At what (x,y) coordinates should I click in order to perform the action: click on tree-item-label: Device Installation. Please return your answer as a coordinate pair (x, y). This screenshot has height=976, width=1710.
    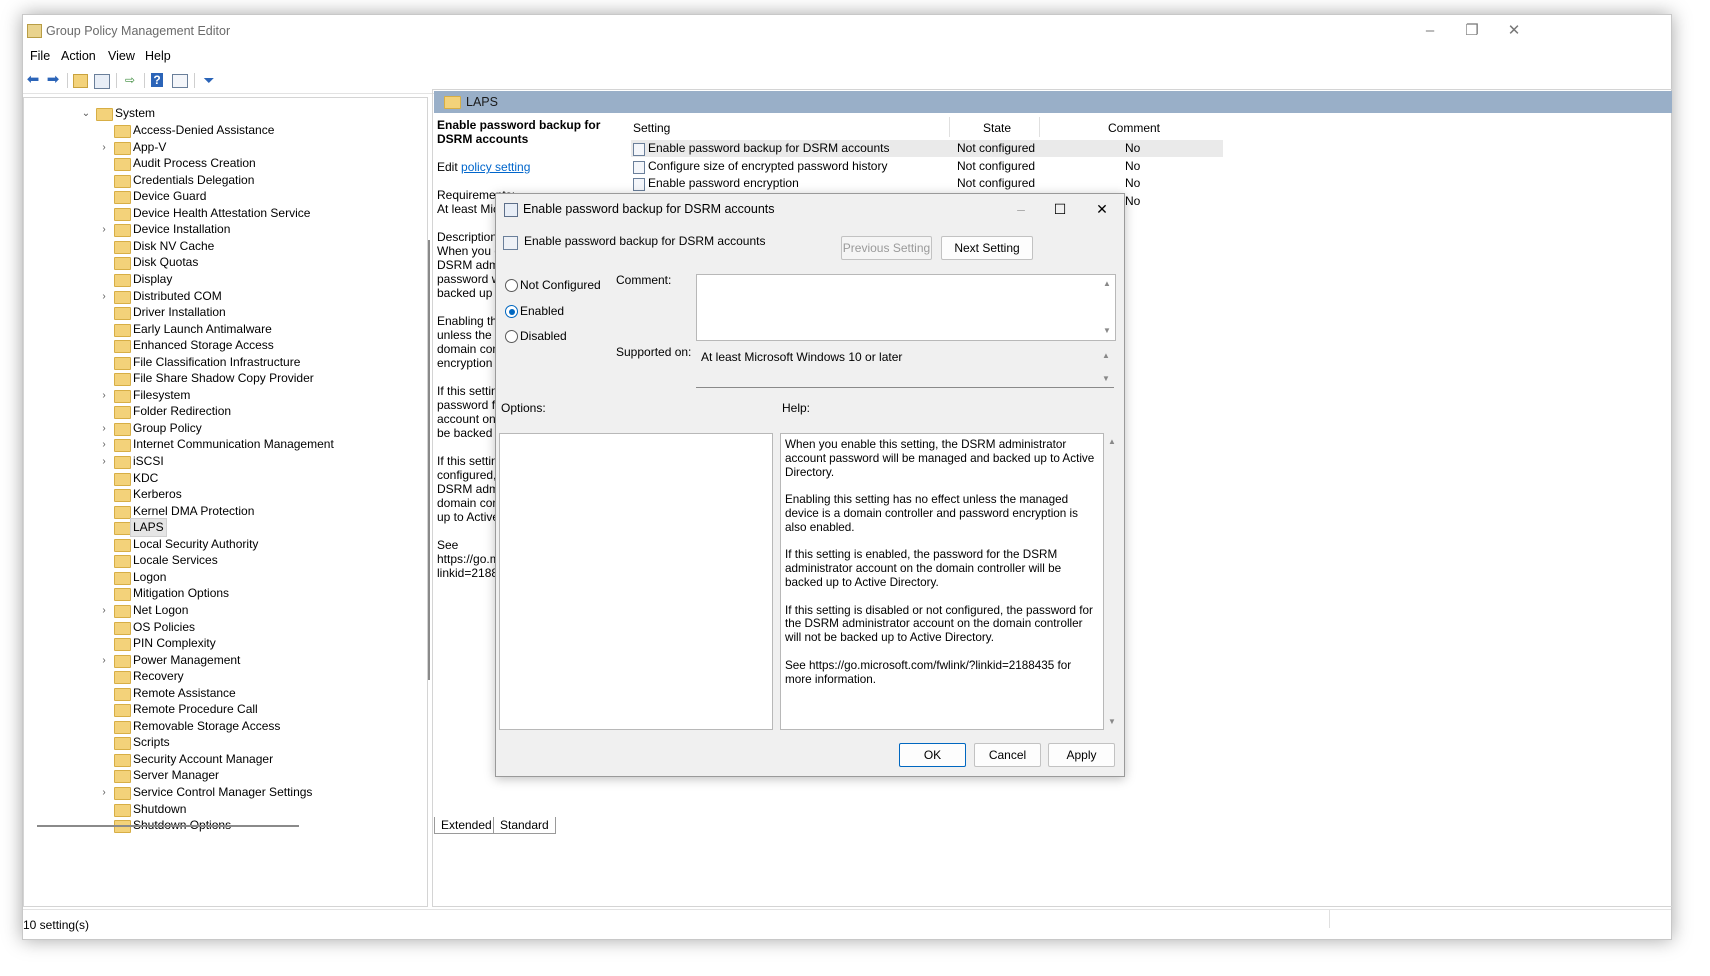
    Looking at the image, I should click on (182, 229).